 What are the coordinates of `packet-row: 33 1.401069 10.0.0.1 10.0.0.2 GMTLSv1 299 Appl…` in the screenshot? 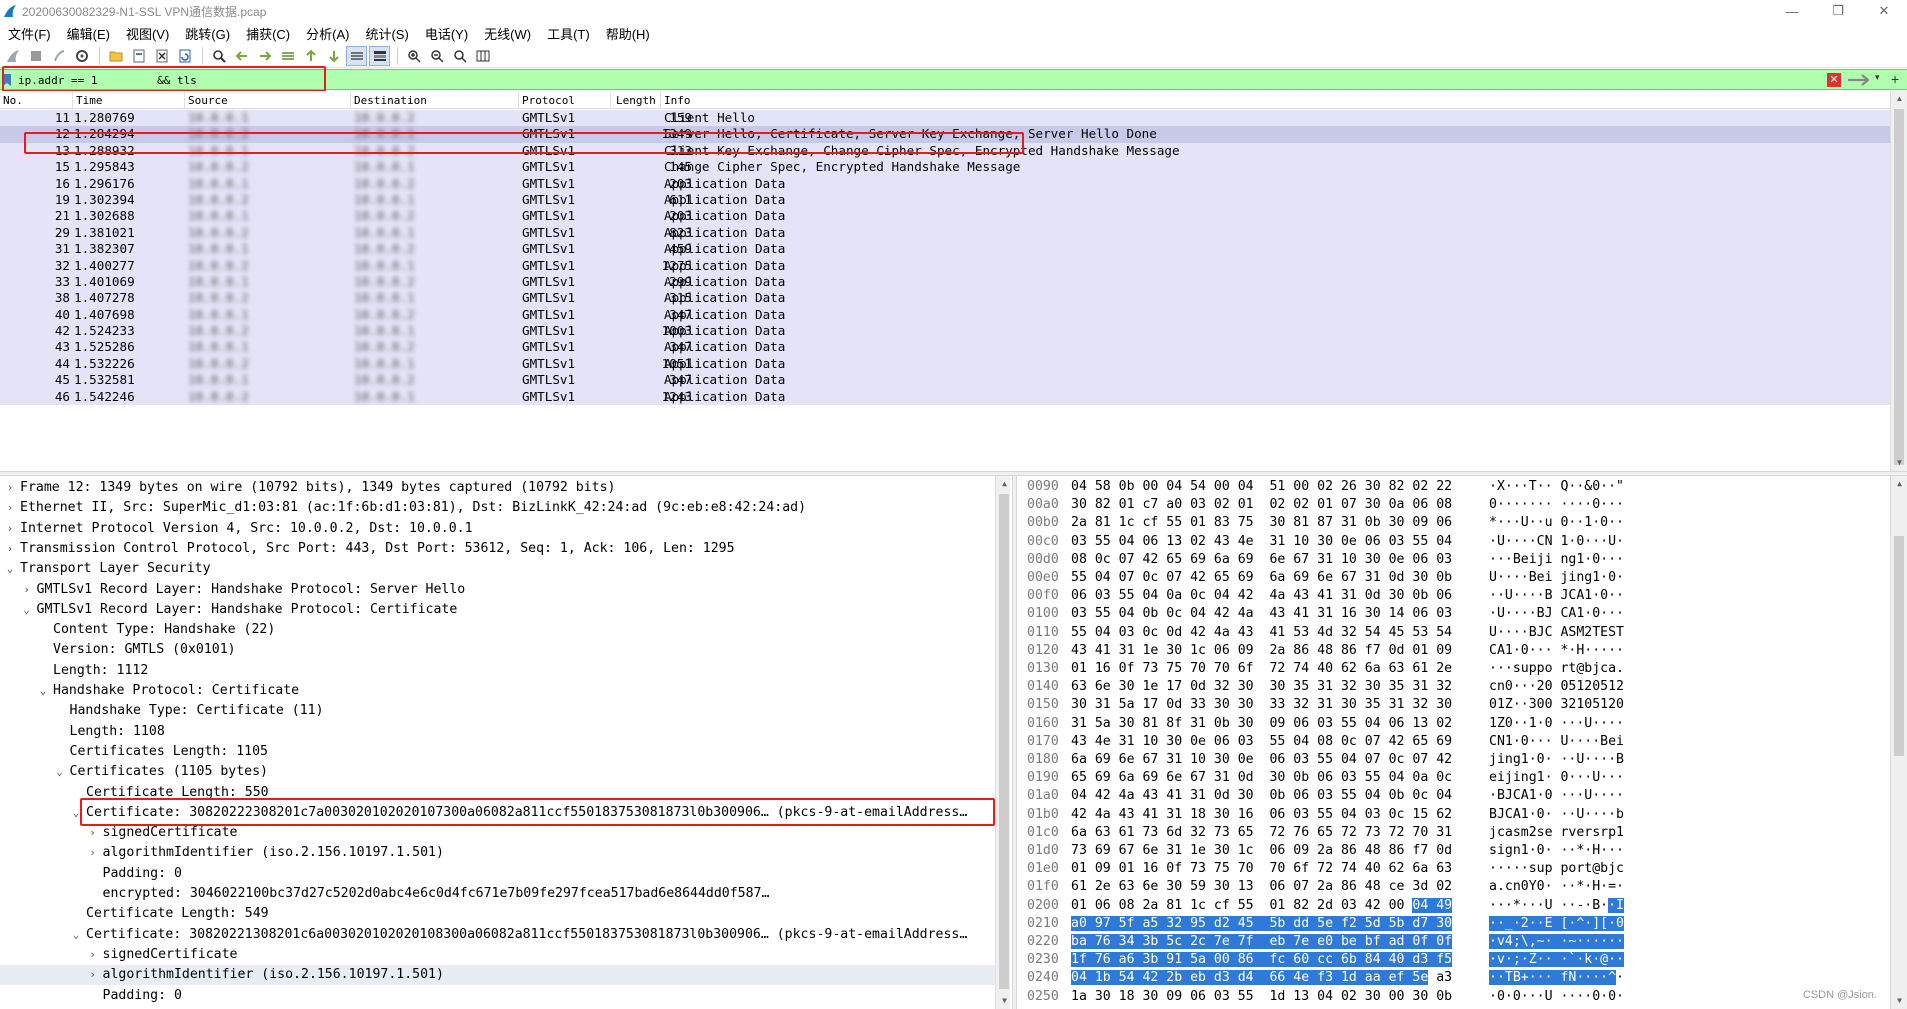 It's located at (945, 282).